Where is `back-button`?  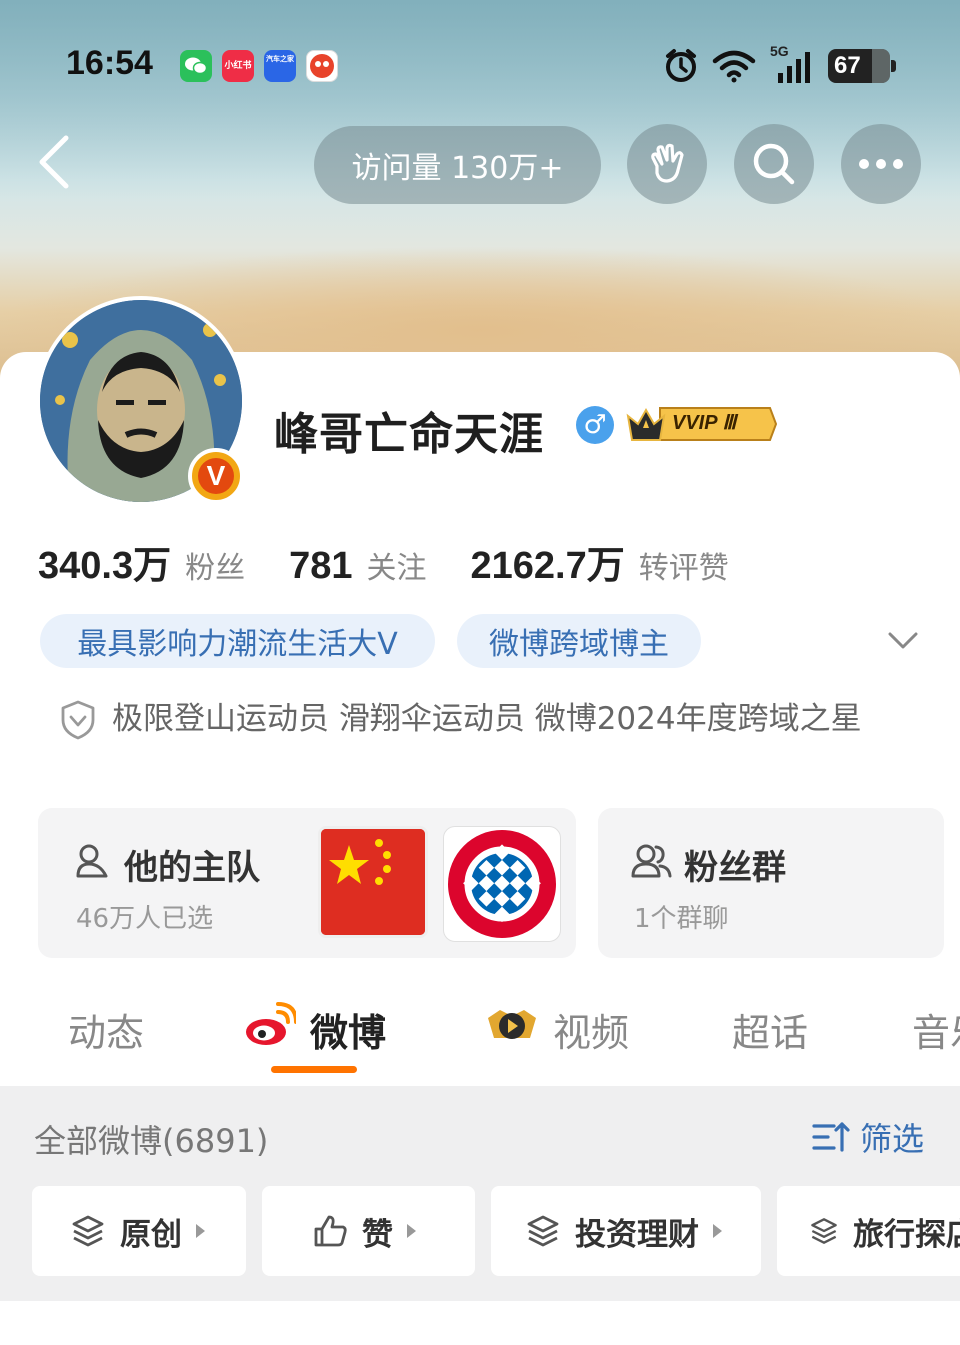
back-button is located at coordinates (56, 162).